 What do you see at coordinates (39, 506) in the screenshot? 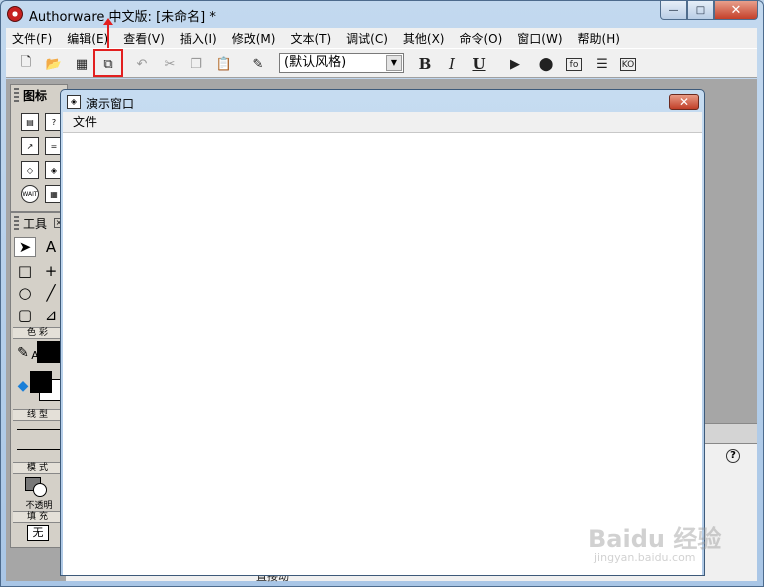
I see `mode-value-label: 不透明` at bounding box center [39, 506].